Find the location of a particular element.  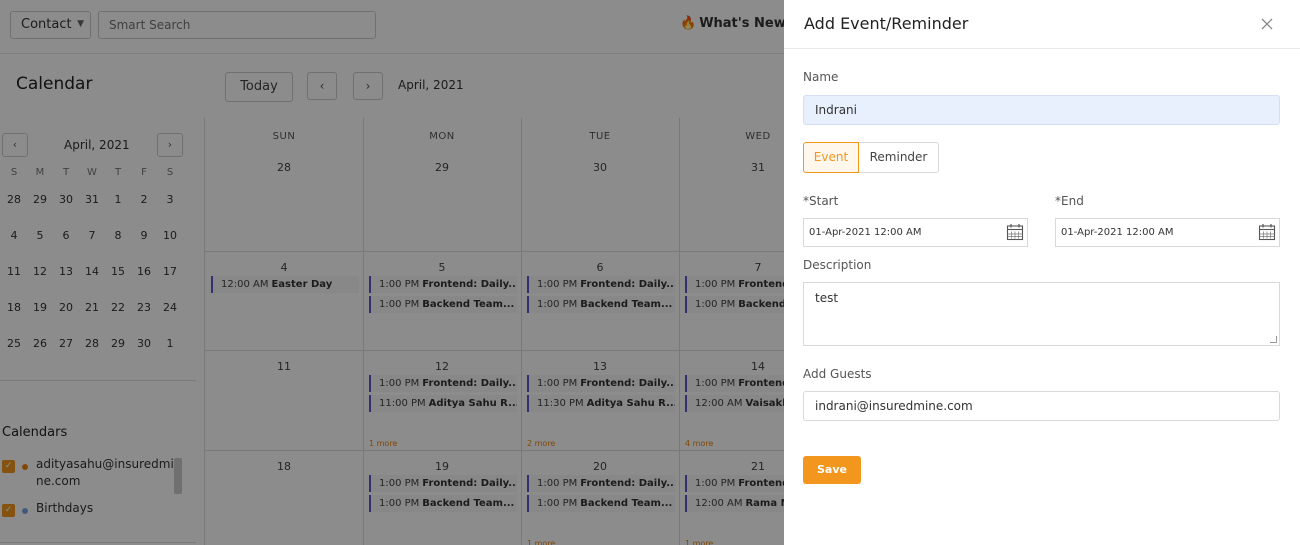

end-date-input: 01-Apr-2021 12:00 AM is located at coordinates (1167, 232).